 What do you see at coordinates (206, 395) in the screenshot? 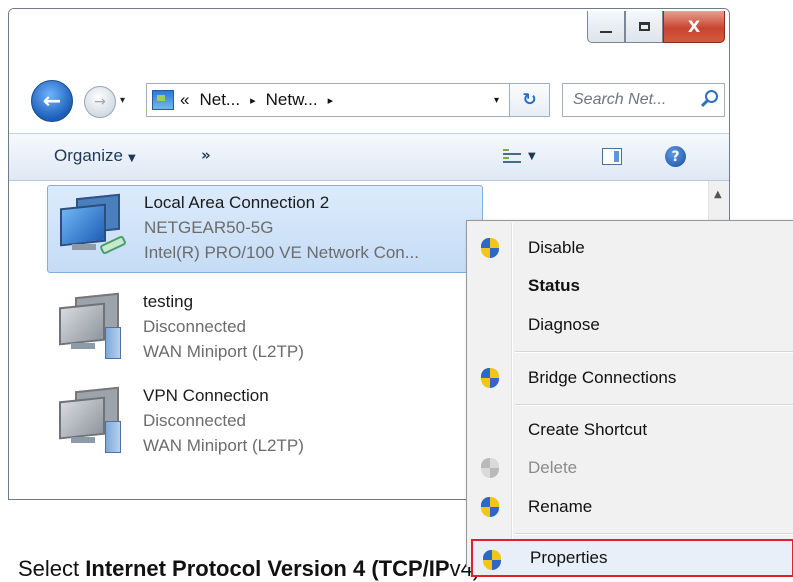
I see `connection-name: VPN Connection` at bounding box center [206, 395].